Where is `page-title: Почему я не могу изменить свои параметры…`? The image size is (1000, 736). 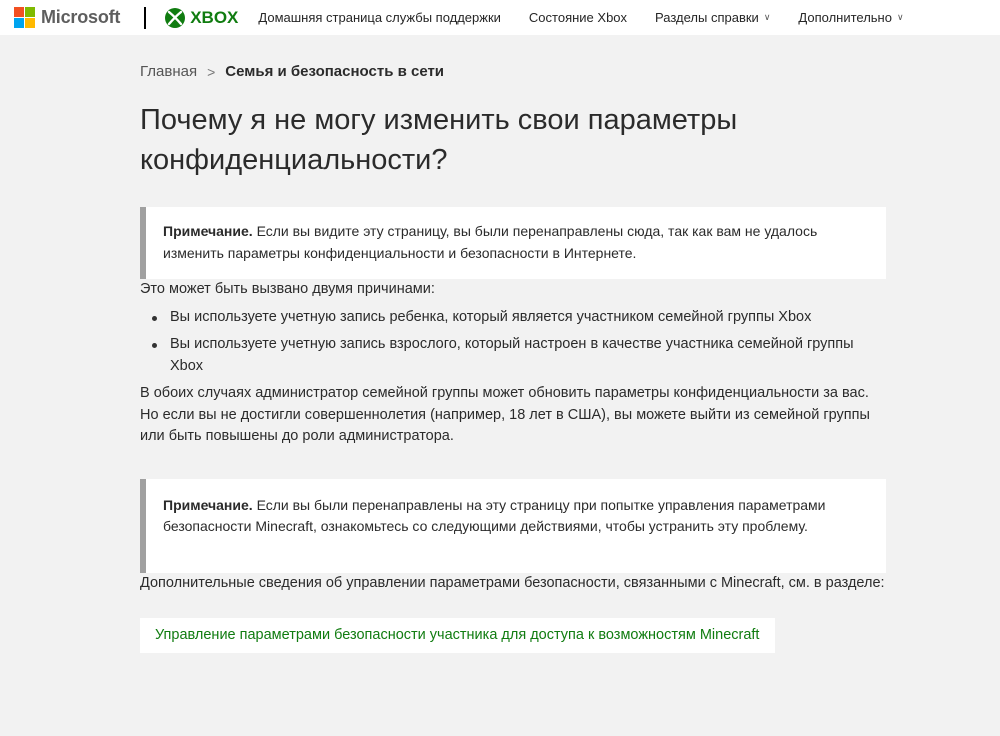
page-title: Почему я не могу изменить свои параметры… is located at coordinates (439, 140).